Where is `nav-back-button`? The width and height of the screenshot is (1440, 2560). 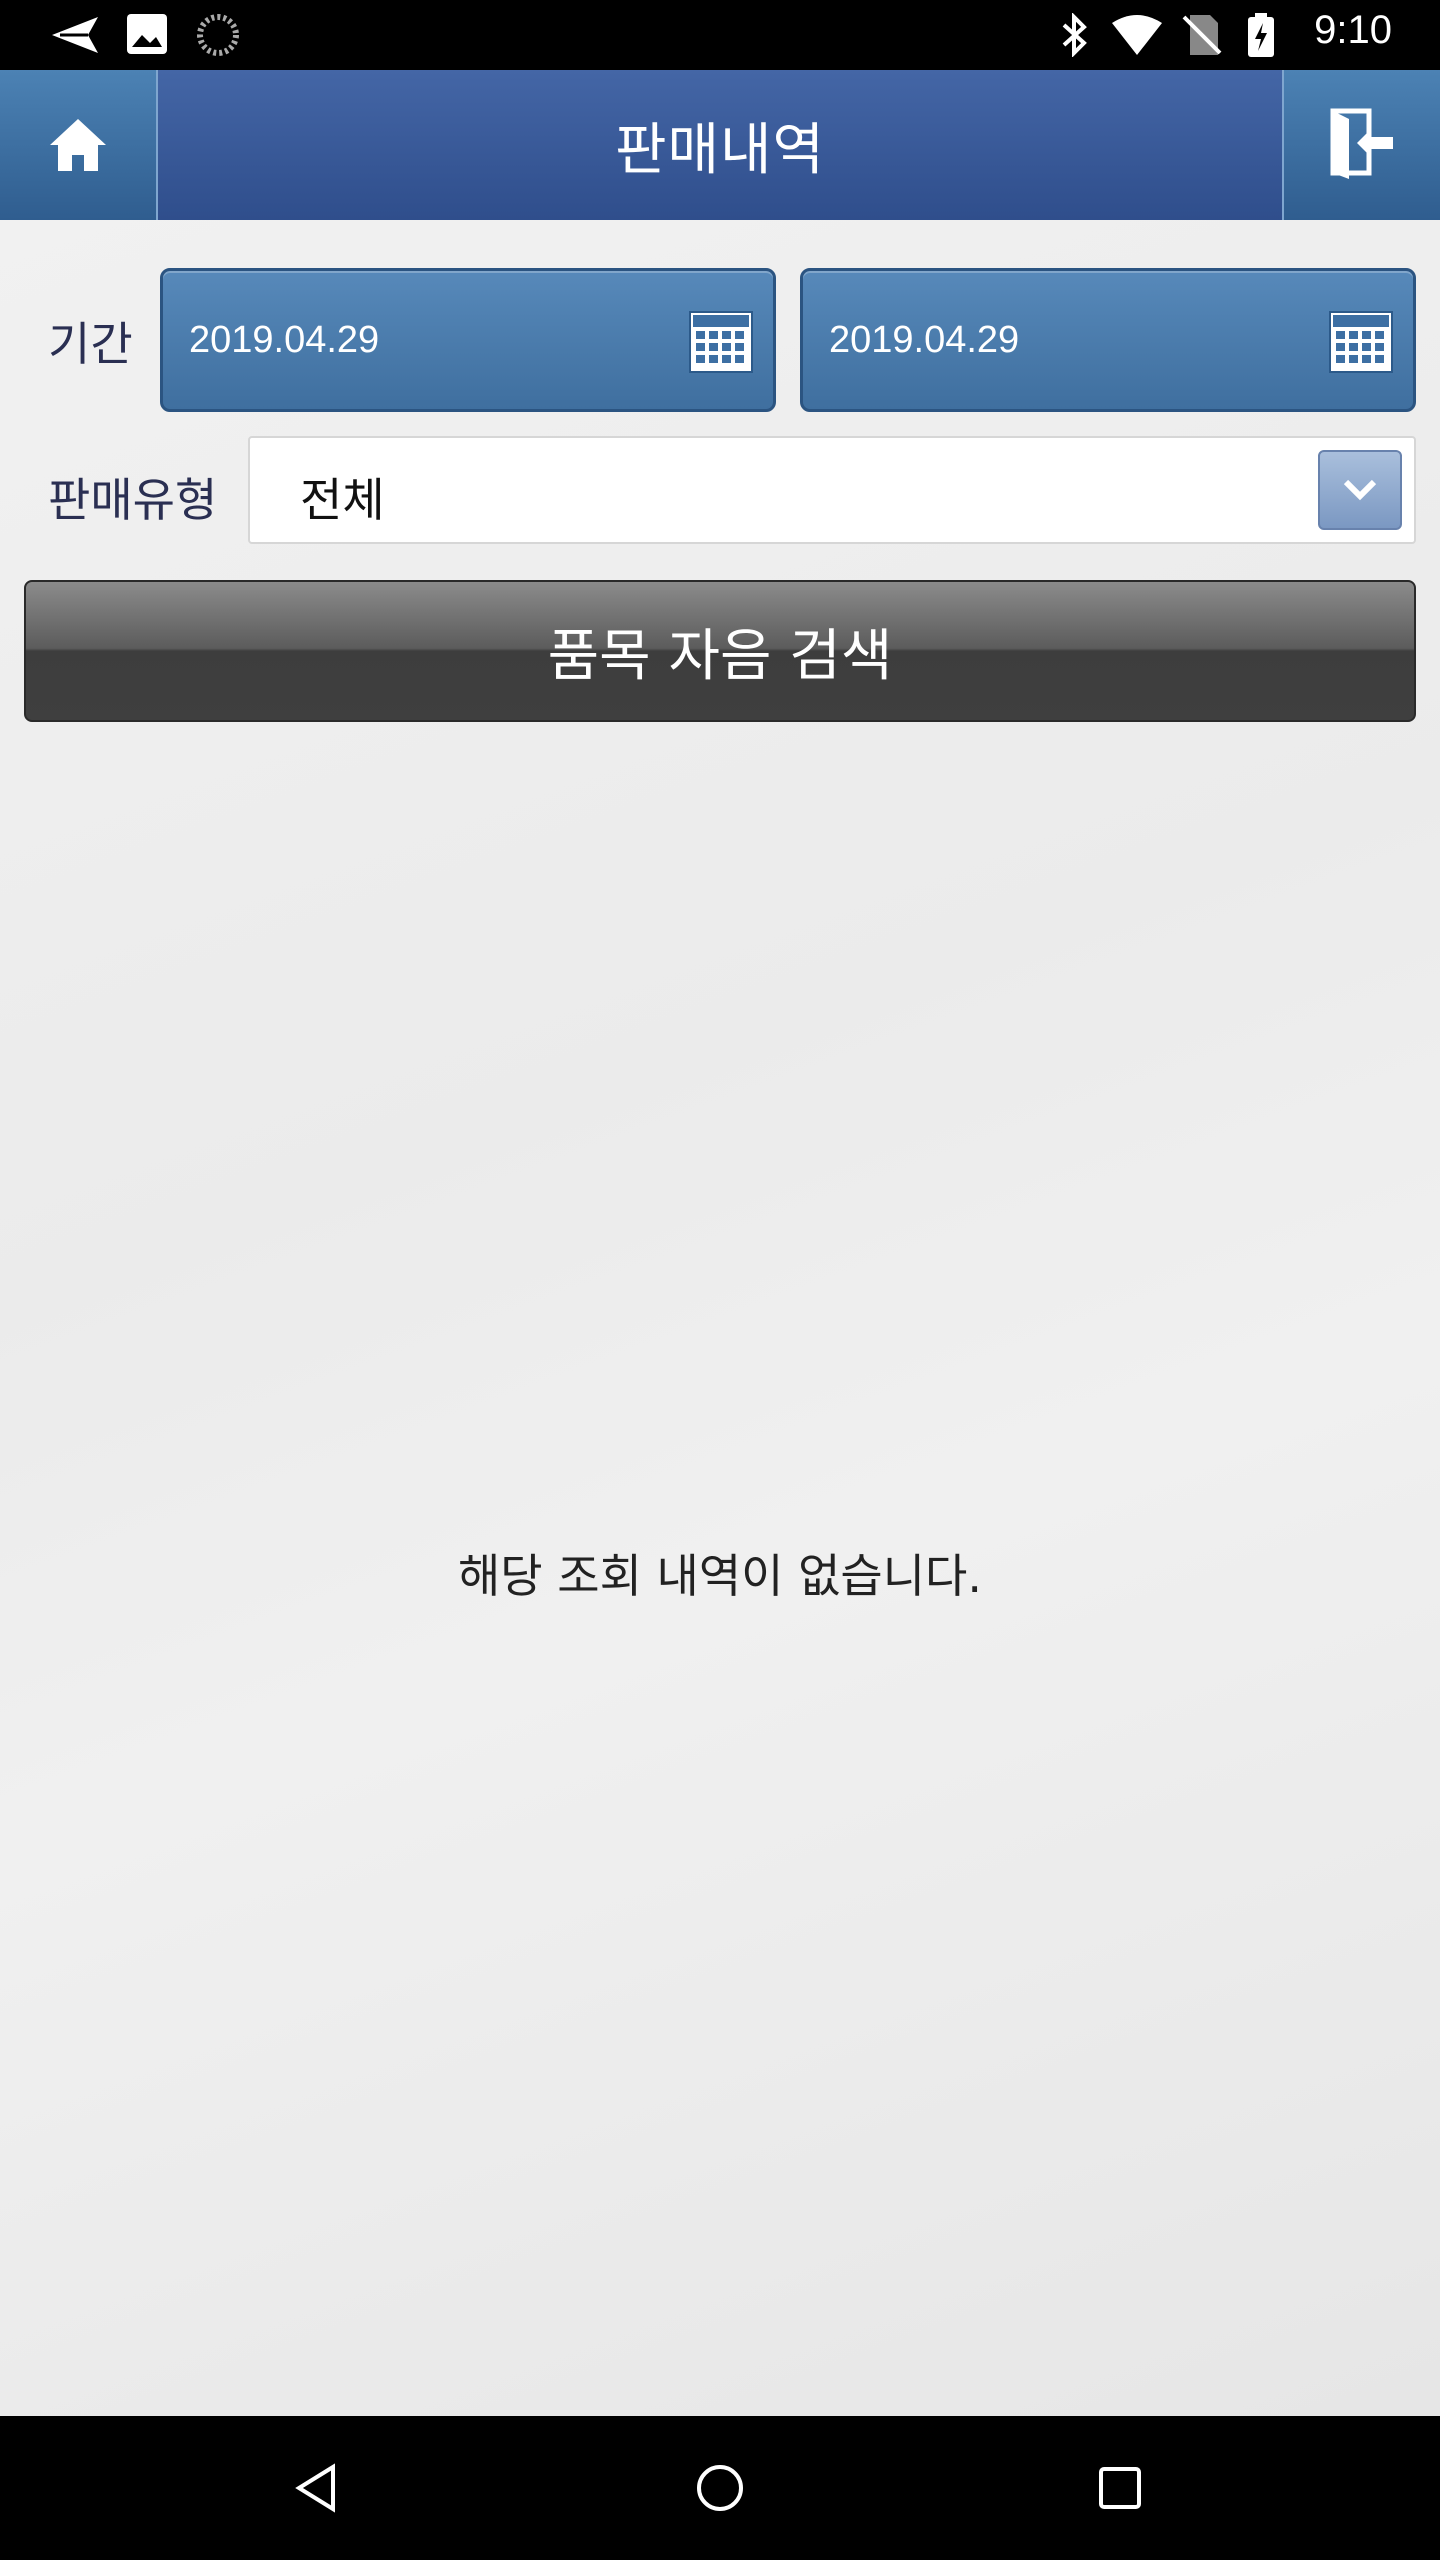
nav-back-button is located at coordinates (316, 2488).